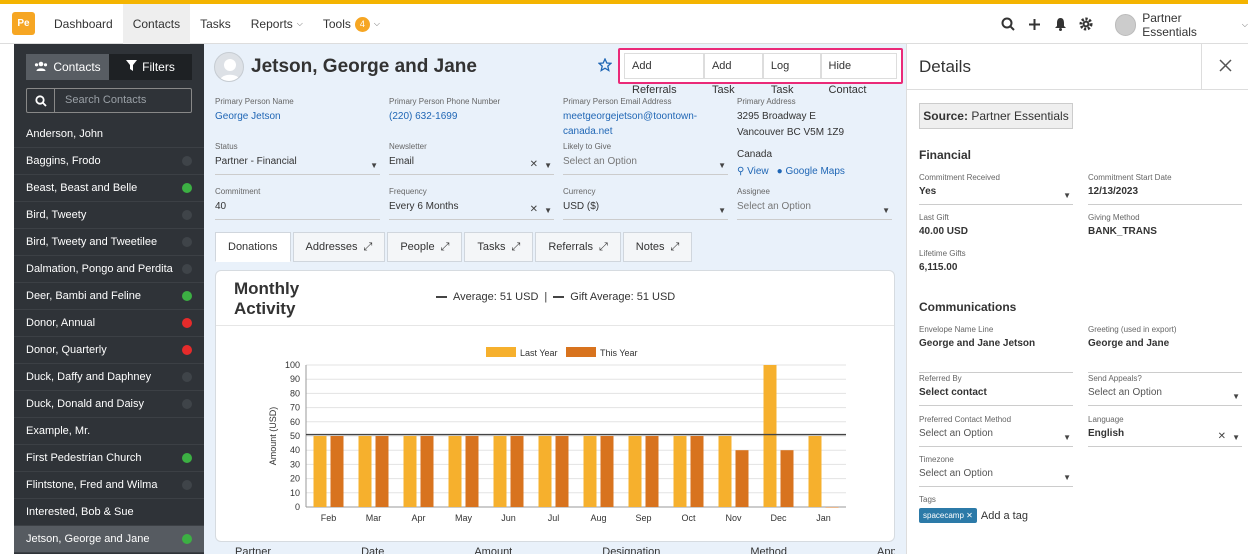  Describe the element at coordinates (267, 298) in the screenshot. I see `monthly-activity-title: Monthly Activity` at that location.